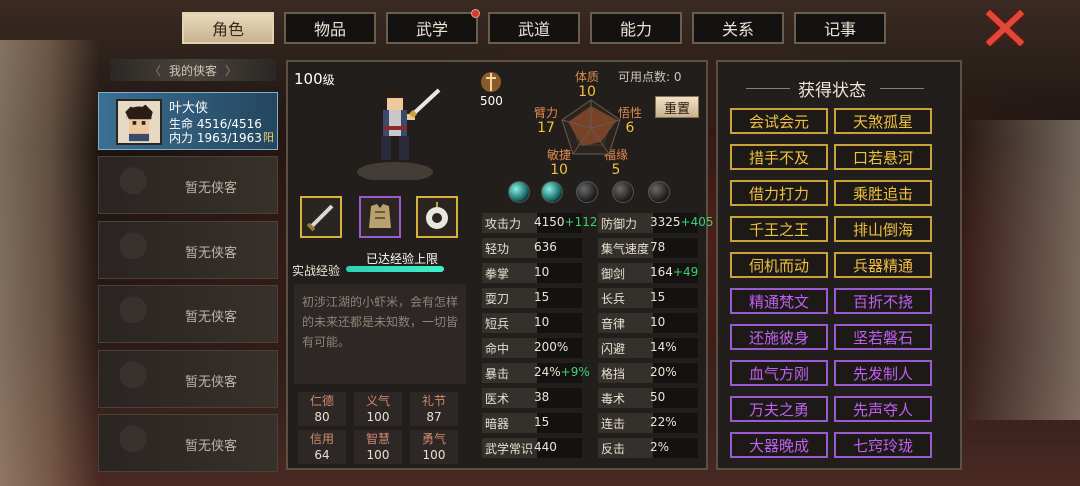 The height and width of the screenshot is (486, 1080). What do you see at coordinates (779, 229) in the screenshot?
I see `status-badge: 千王之王` at bounding box center [779, 229].